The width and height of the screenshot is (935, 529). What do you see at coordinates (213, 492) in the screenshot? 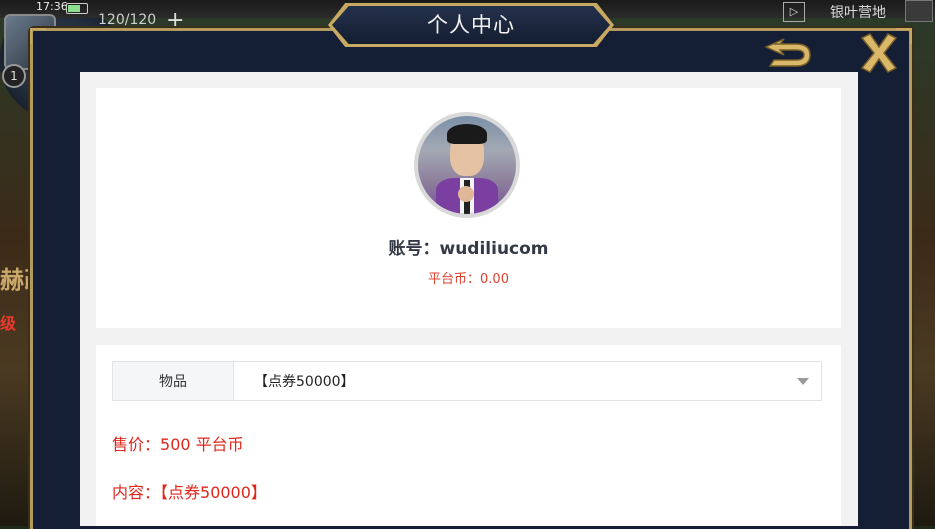
I see `content-value: 【点券50000】` at bounding box center [213, 492].